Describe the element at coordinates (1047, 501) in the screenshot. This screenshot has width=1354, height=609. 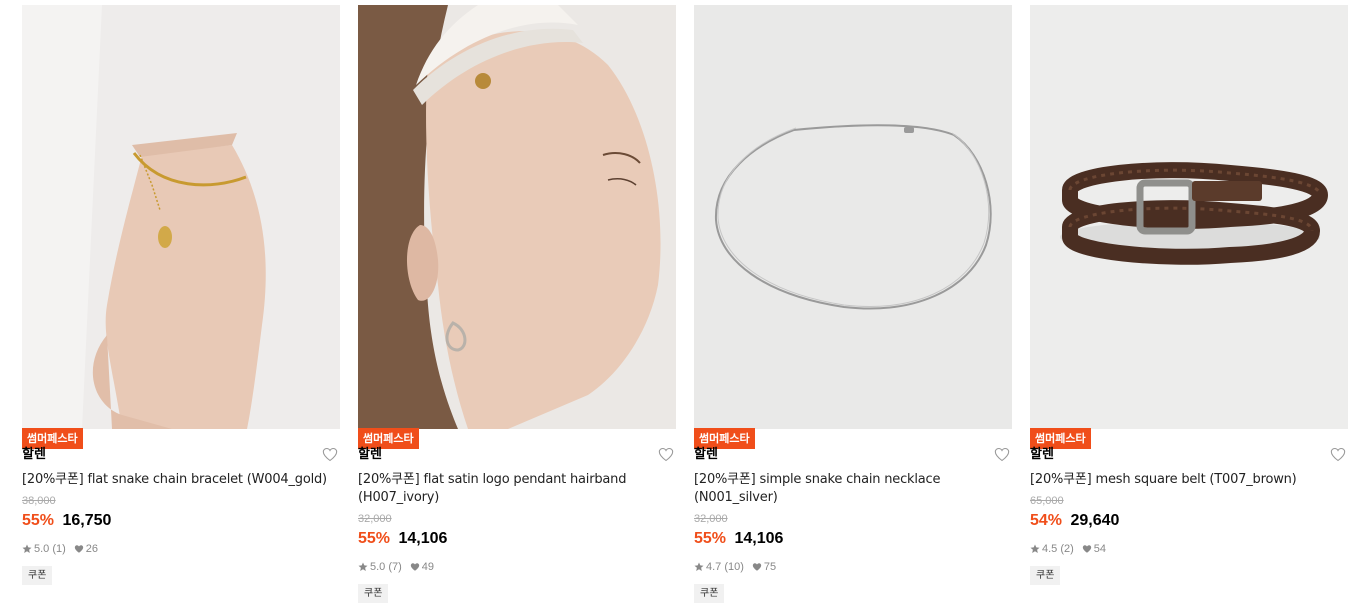
I see `original-price: 65,000` at that location.